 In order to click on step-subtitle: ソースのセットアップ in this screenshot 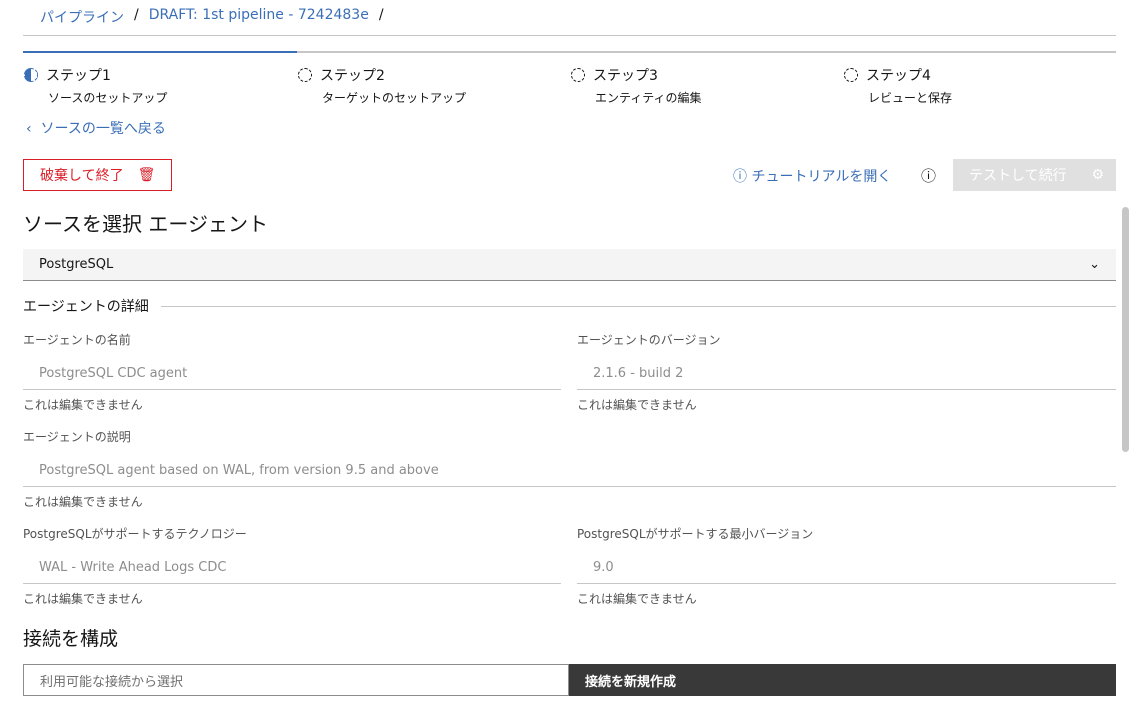, I will do `click(108, 98)`.